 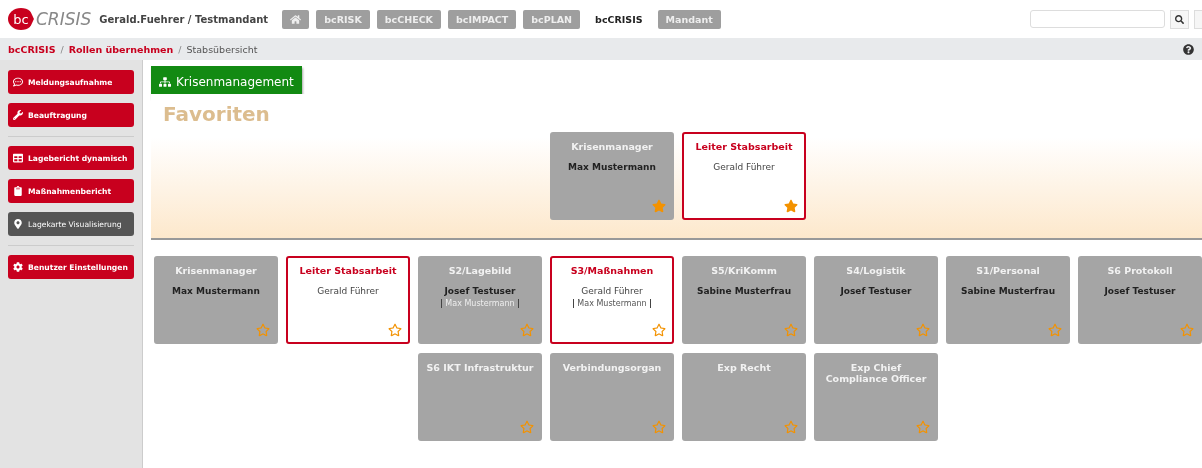 What do you see at coordinates (1140, 300) in the screenshot?
I see `role-card: S6 Protokoll Josef Testuser` at bounding box center [1140, 300].